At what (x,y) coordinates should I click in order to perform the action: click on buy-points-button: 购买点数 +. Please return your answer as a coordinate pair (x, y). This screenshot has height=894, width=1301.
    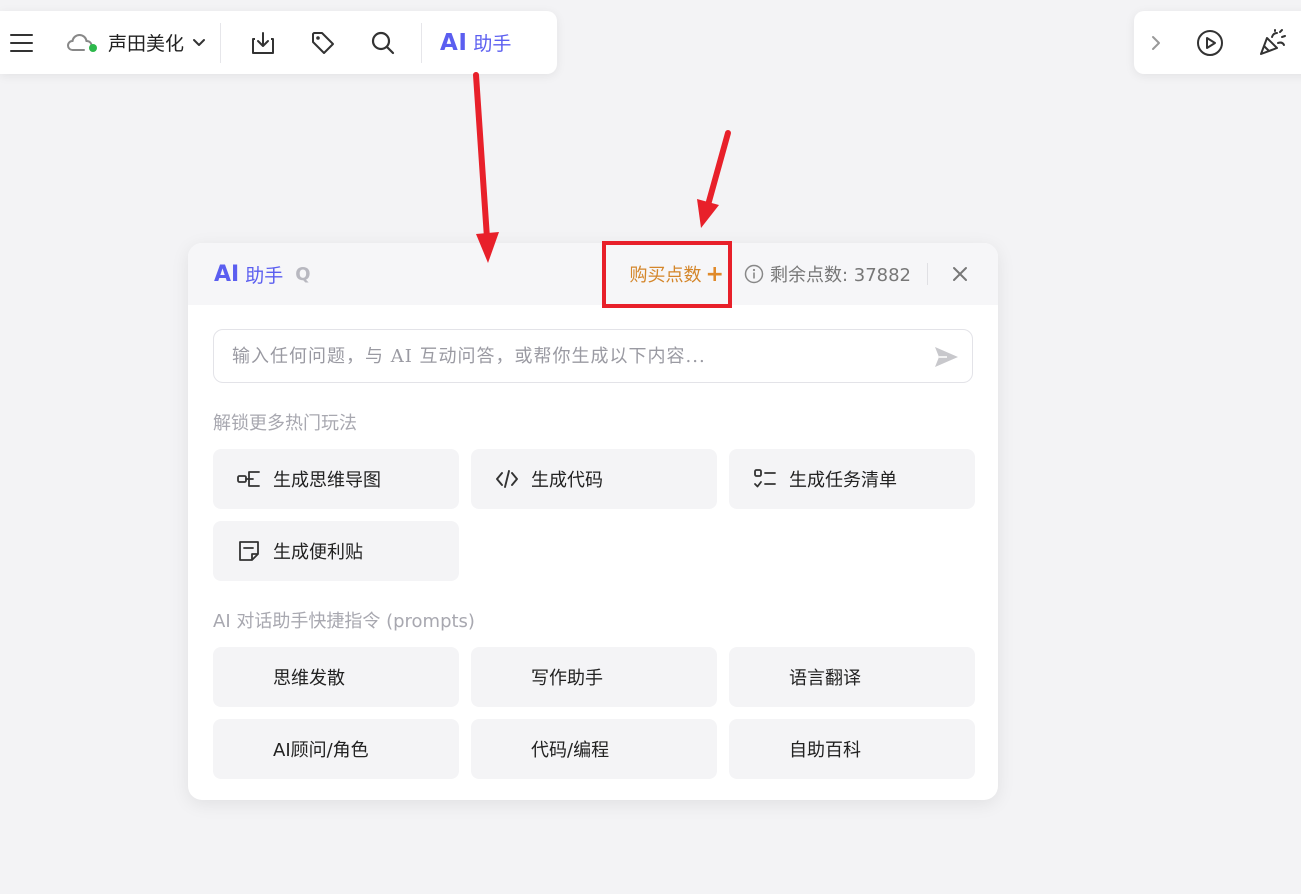
    Looking at the image, I should click on (677, 274).